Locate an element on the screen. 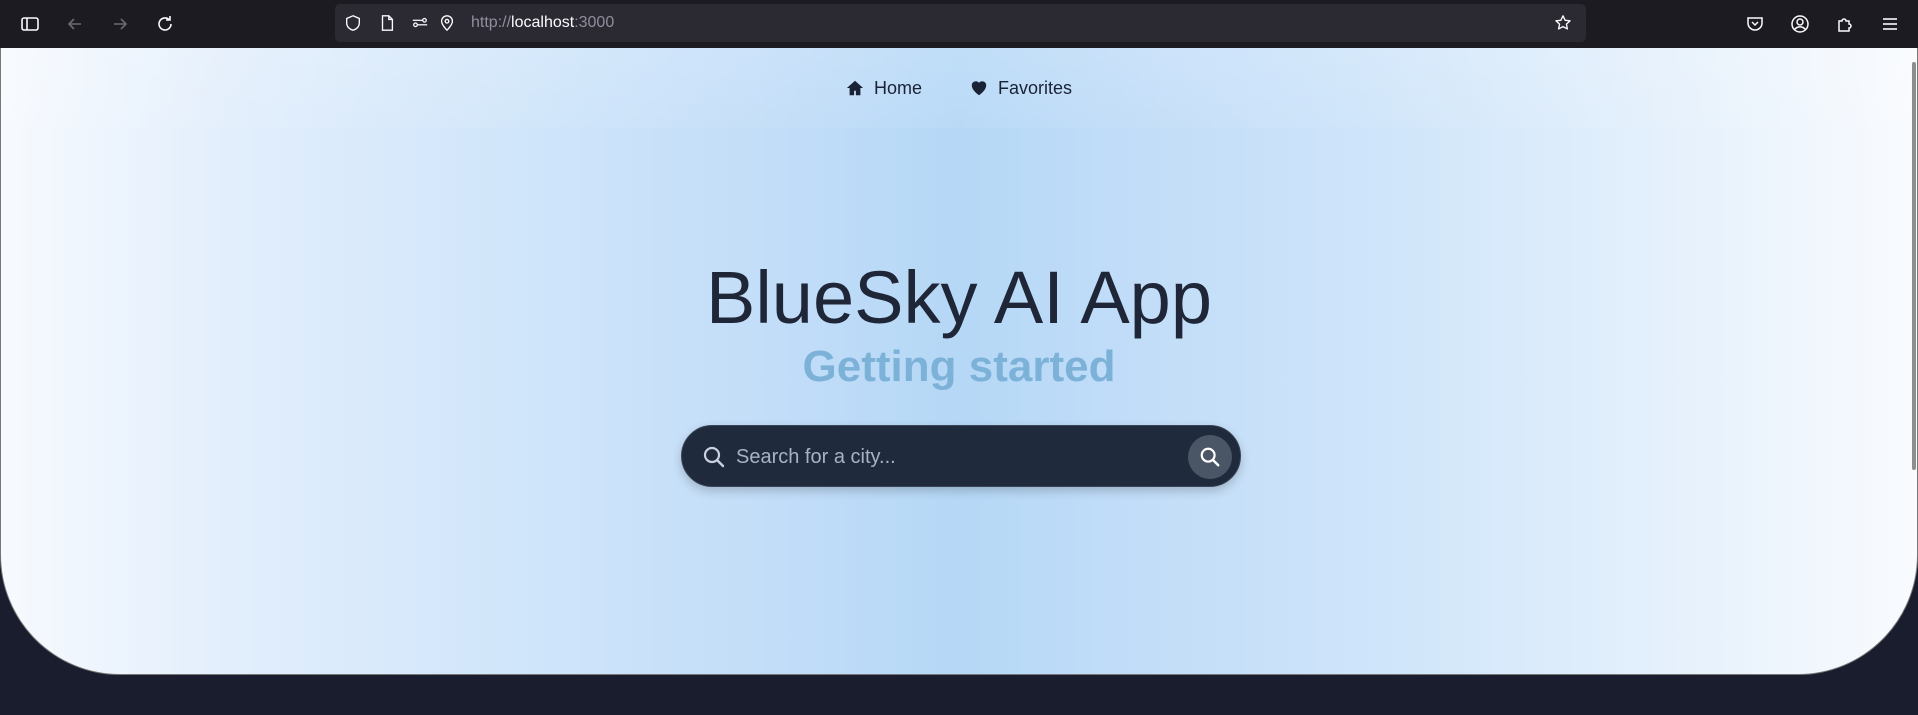 The image size is (1918, 715). pocket-icon is located at coordinates (1755, 24).